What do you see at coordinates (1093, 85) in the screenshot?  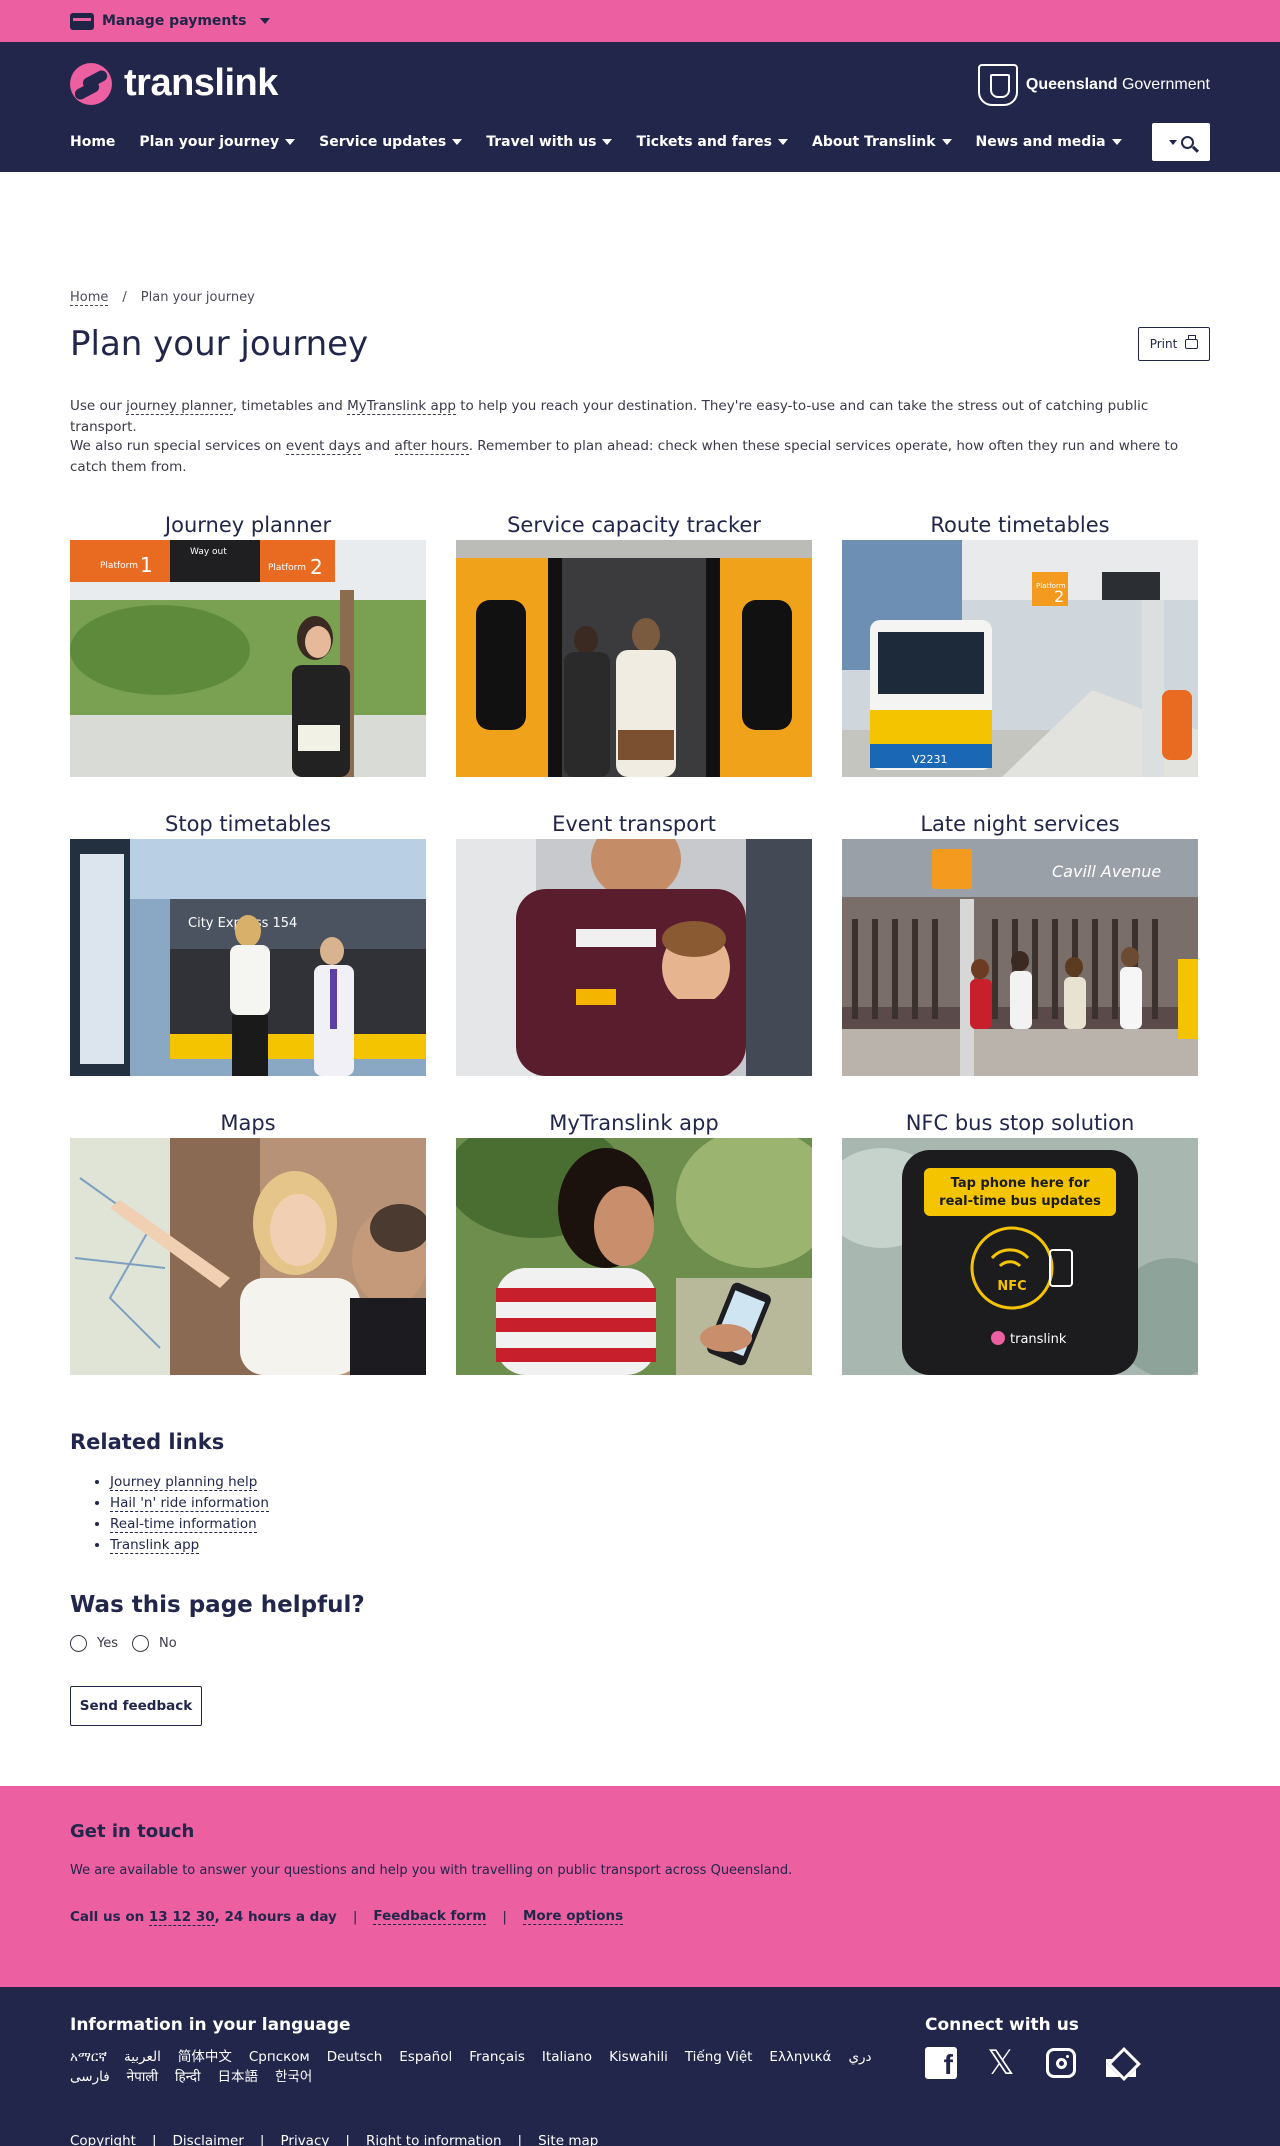 I see `queensland-government-logo: Queensland Government` at bounding box center [1093, 85].